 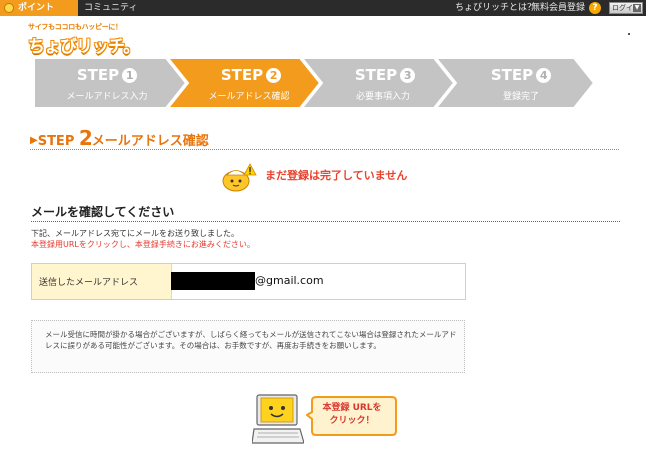 I want to click on title-divider, so click(x=324, y=149).